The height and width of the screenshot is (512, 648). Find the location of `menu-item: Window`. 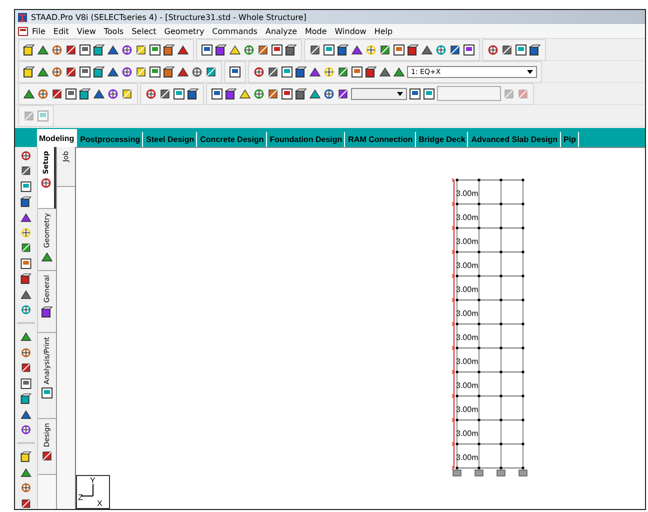

menu-item: Window is located at coordinates (350, 31).